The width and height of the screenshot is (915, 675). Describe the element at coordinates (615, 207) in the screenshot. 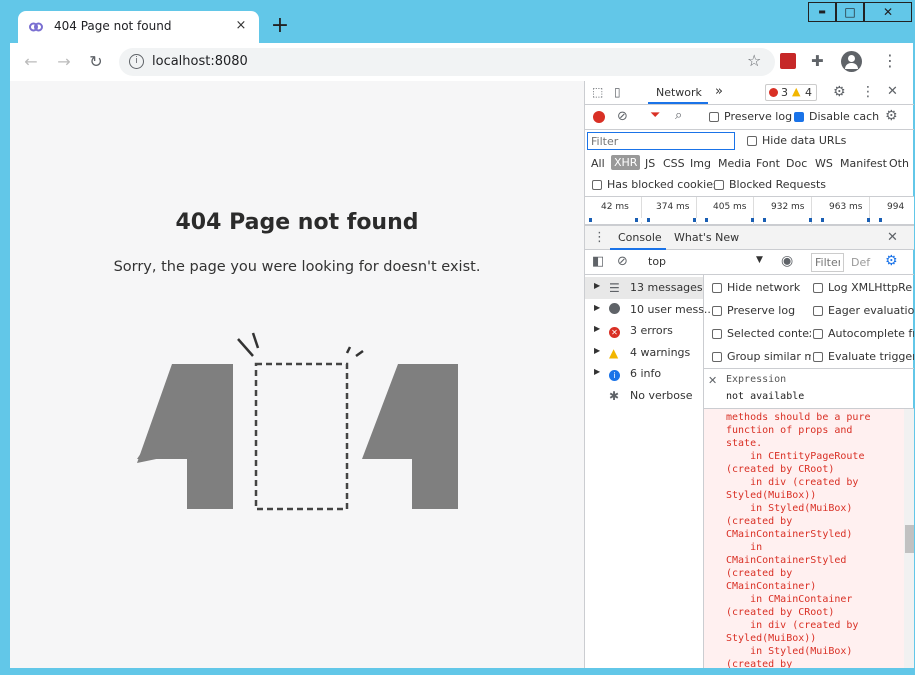

I see `timeline-tick-label: 42 ms` at that location.